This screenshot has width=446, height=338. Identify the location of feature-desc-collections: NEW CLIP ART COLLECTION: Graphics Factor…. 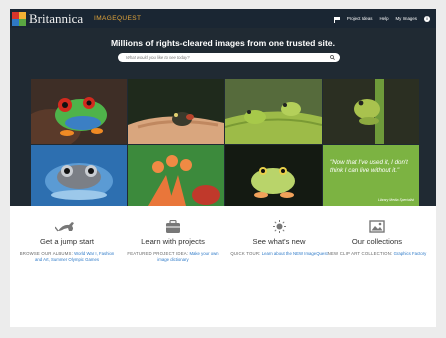
(377, 254).